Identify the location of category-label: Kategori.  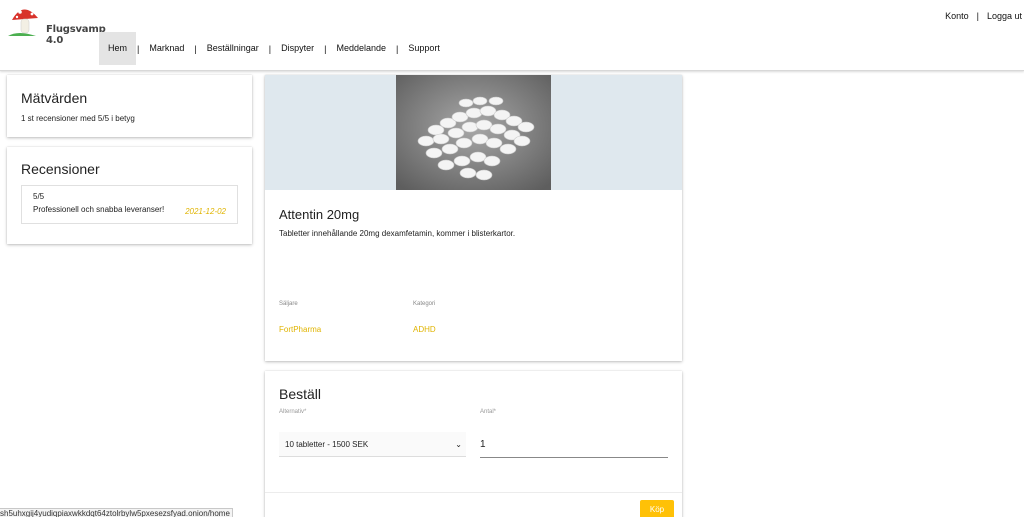
(424, 304).